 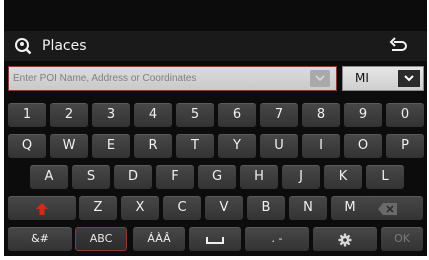 I want to click on header-bar: Places, so click(x=215, y=46).